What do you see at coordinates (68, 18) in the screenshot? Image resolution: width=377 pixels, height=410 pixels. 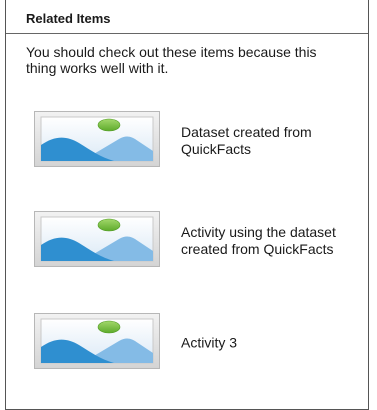 I see `panel-title: Related Items` at bounding box center [68, 18].